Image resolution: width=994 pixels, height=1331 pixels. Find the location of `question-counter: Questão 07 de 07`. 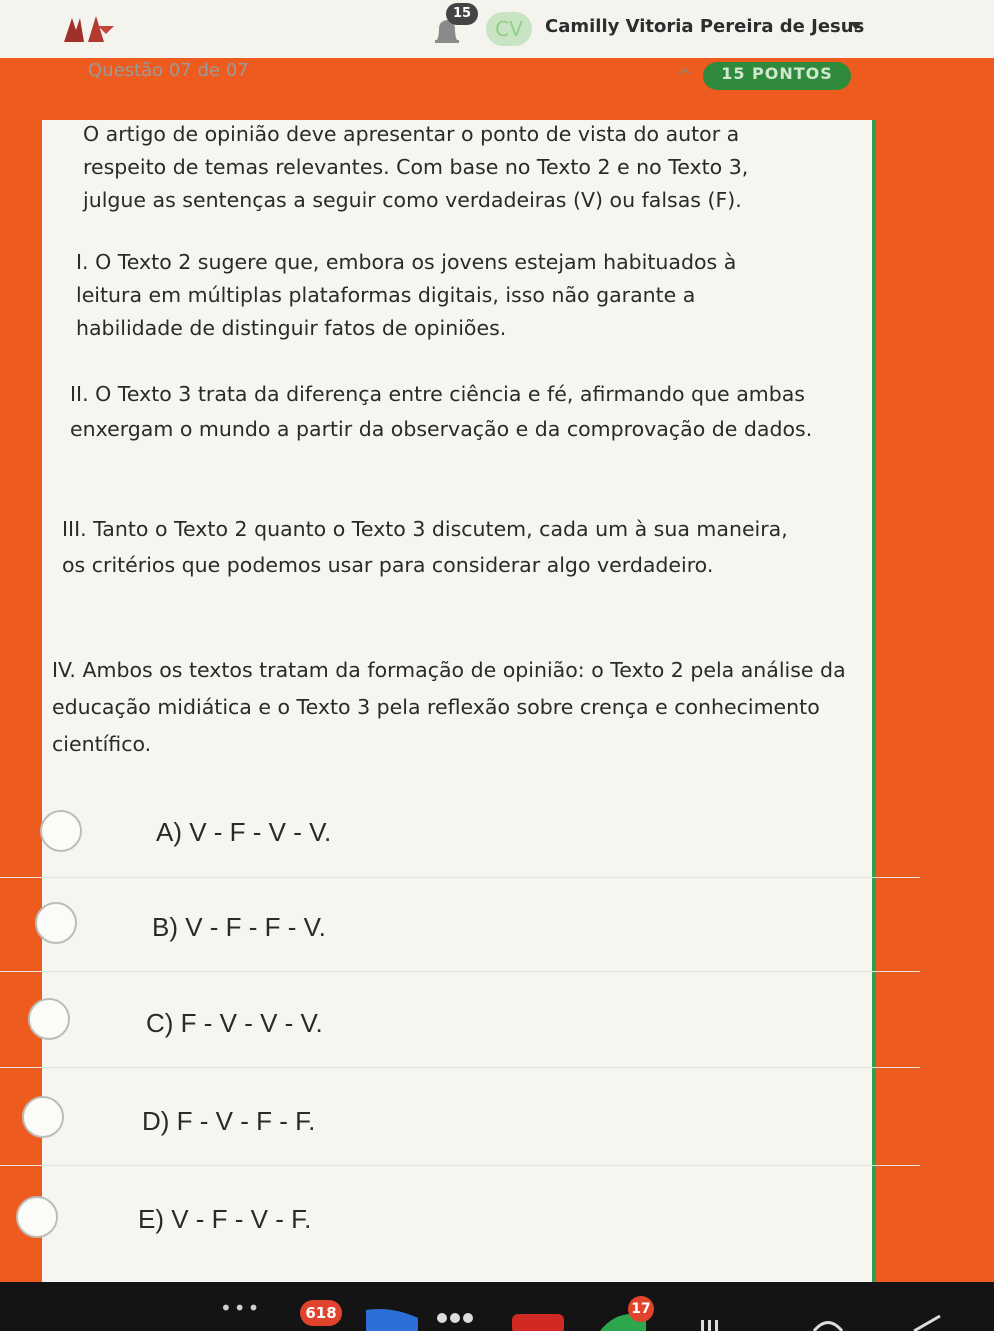

question-counter: Questão 07 de 07 is located at coordinates (168, 70).